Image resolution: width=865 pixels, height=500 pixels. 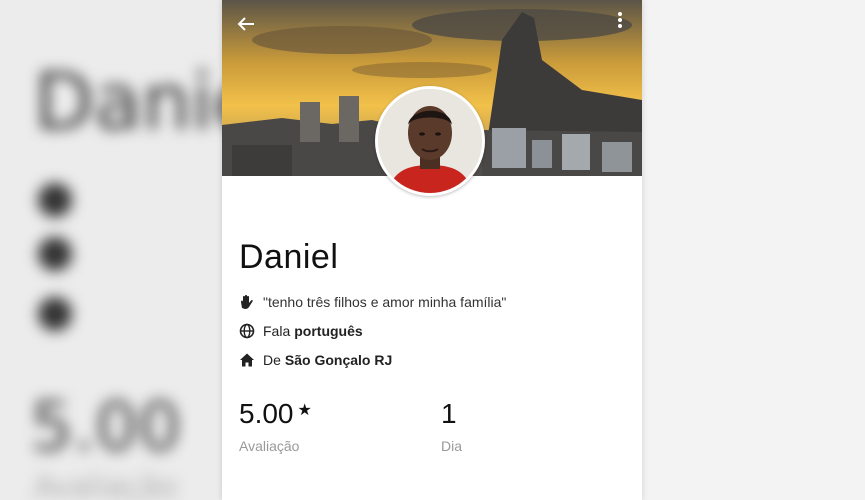 What do you see at coordinates (385, 302) in the screenshot?
I see `profile-quote: "tenho três filhos e amor minha família"` at bounding box center [385, 302].